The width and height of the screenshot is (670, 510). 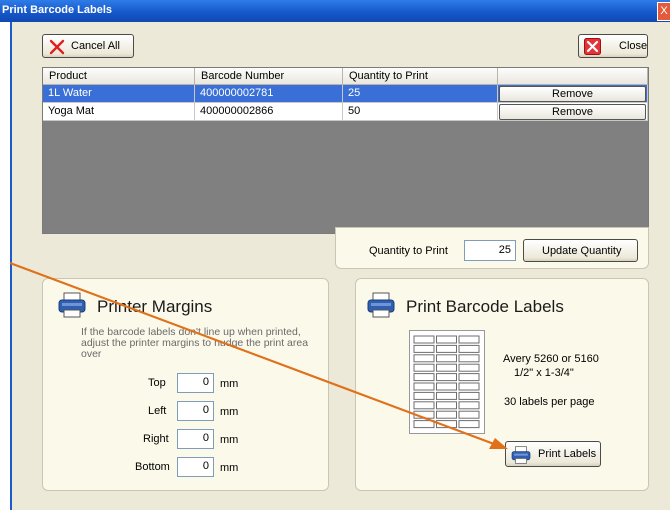 What do you see at coordinates (195, 383) in the screenshot?
I see `margin-top-input: 0` at bounding box center [195, 383].